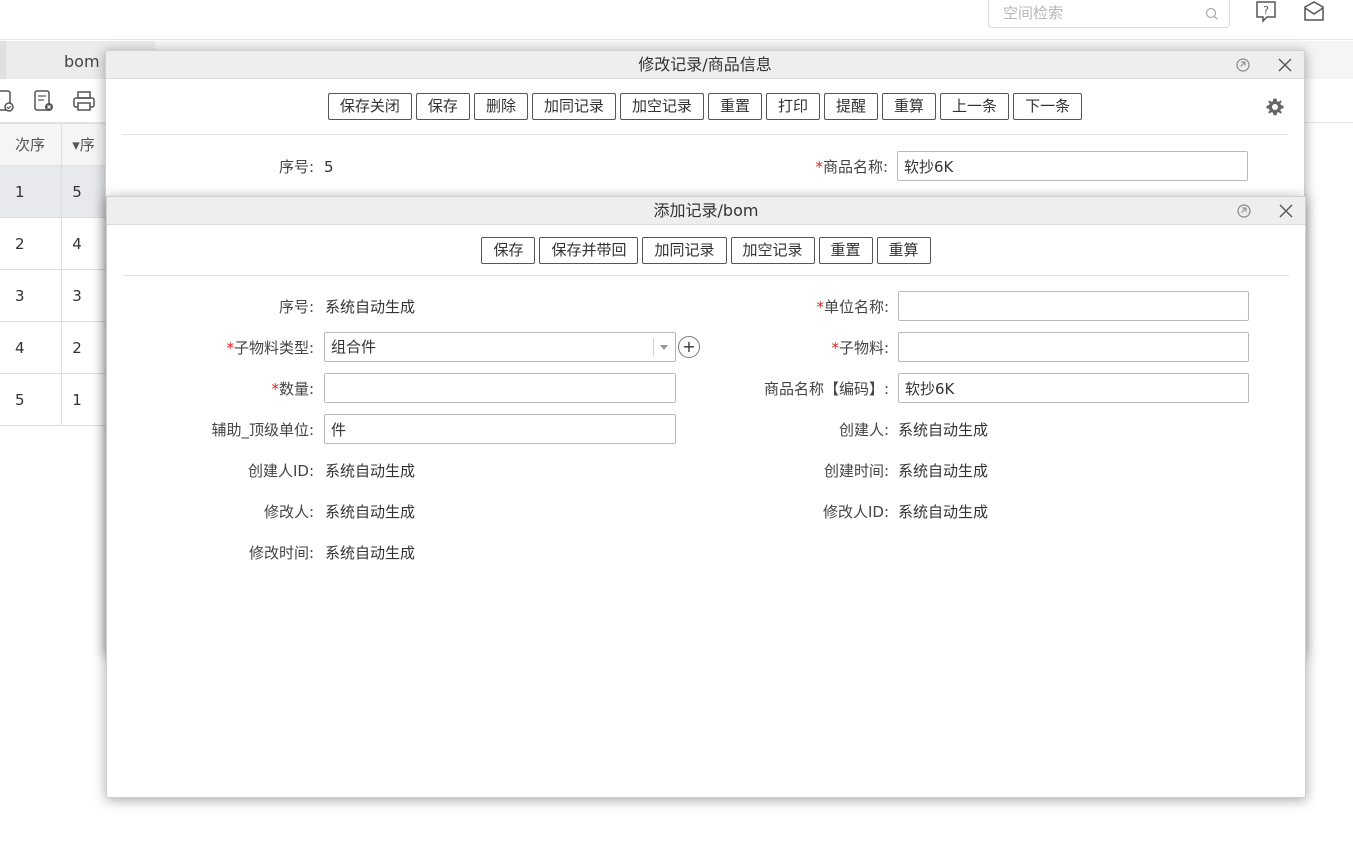  Describe the element at coordinates (292, 389) in the screenshot. I see `quantity-label: *数量:` at that location.